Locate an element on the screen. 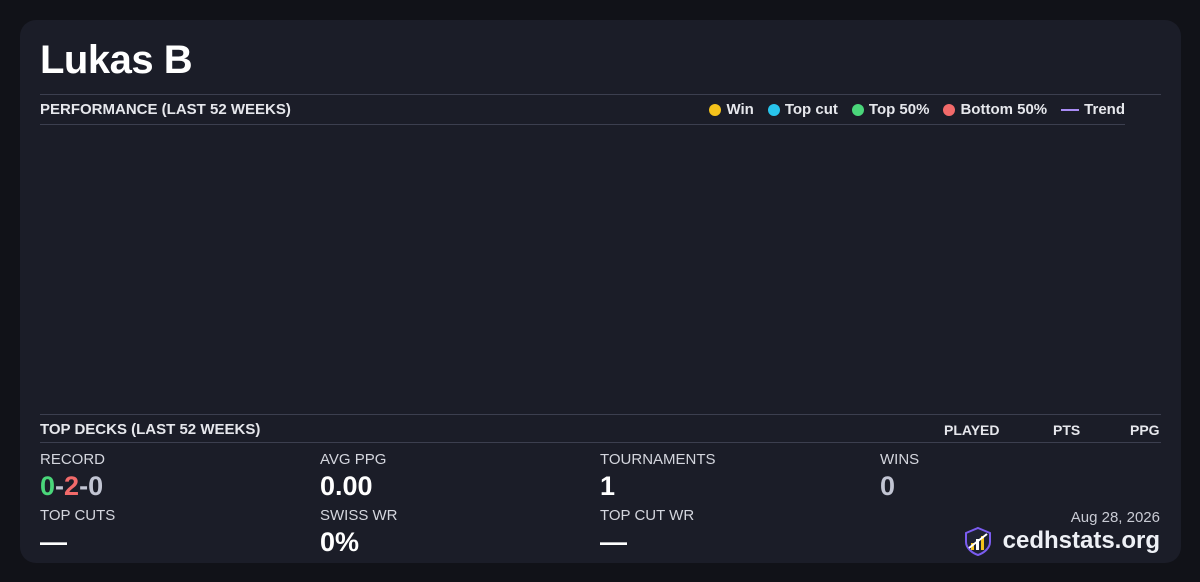 The width and height of the screenshot is (1200, 582). swiss-wr-label: SWISS WR is located at coordinates (359, 515).